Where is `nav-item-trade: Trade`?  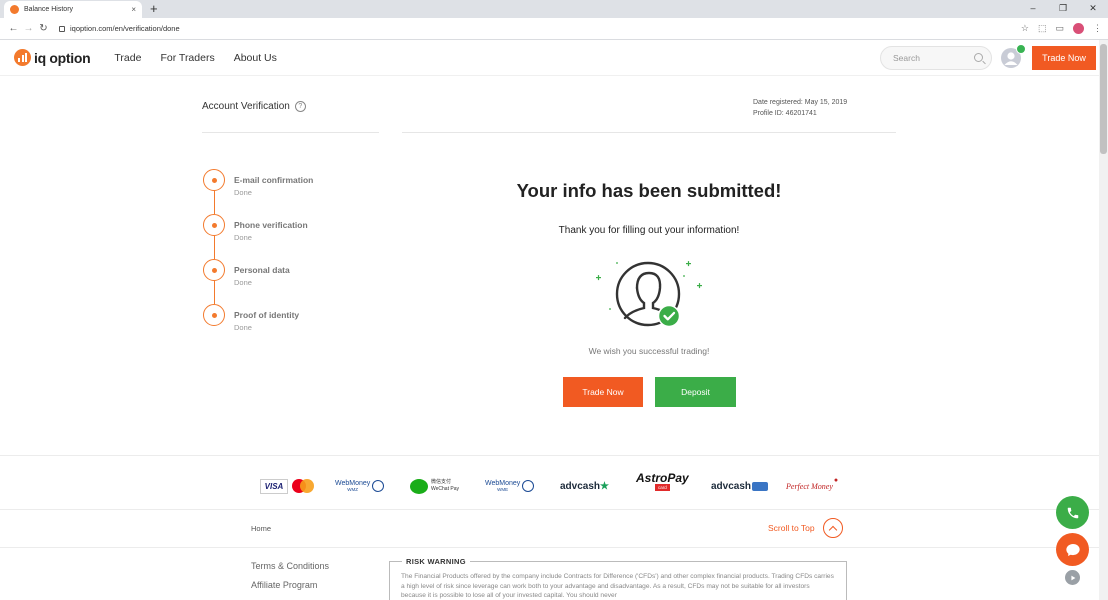
nav-item-trade: Trade is located at coordinates (127, 58).